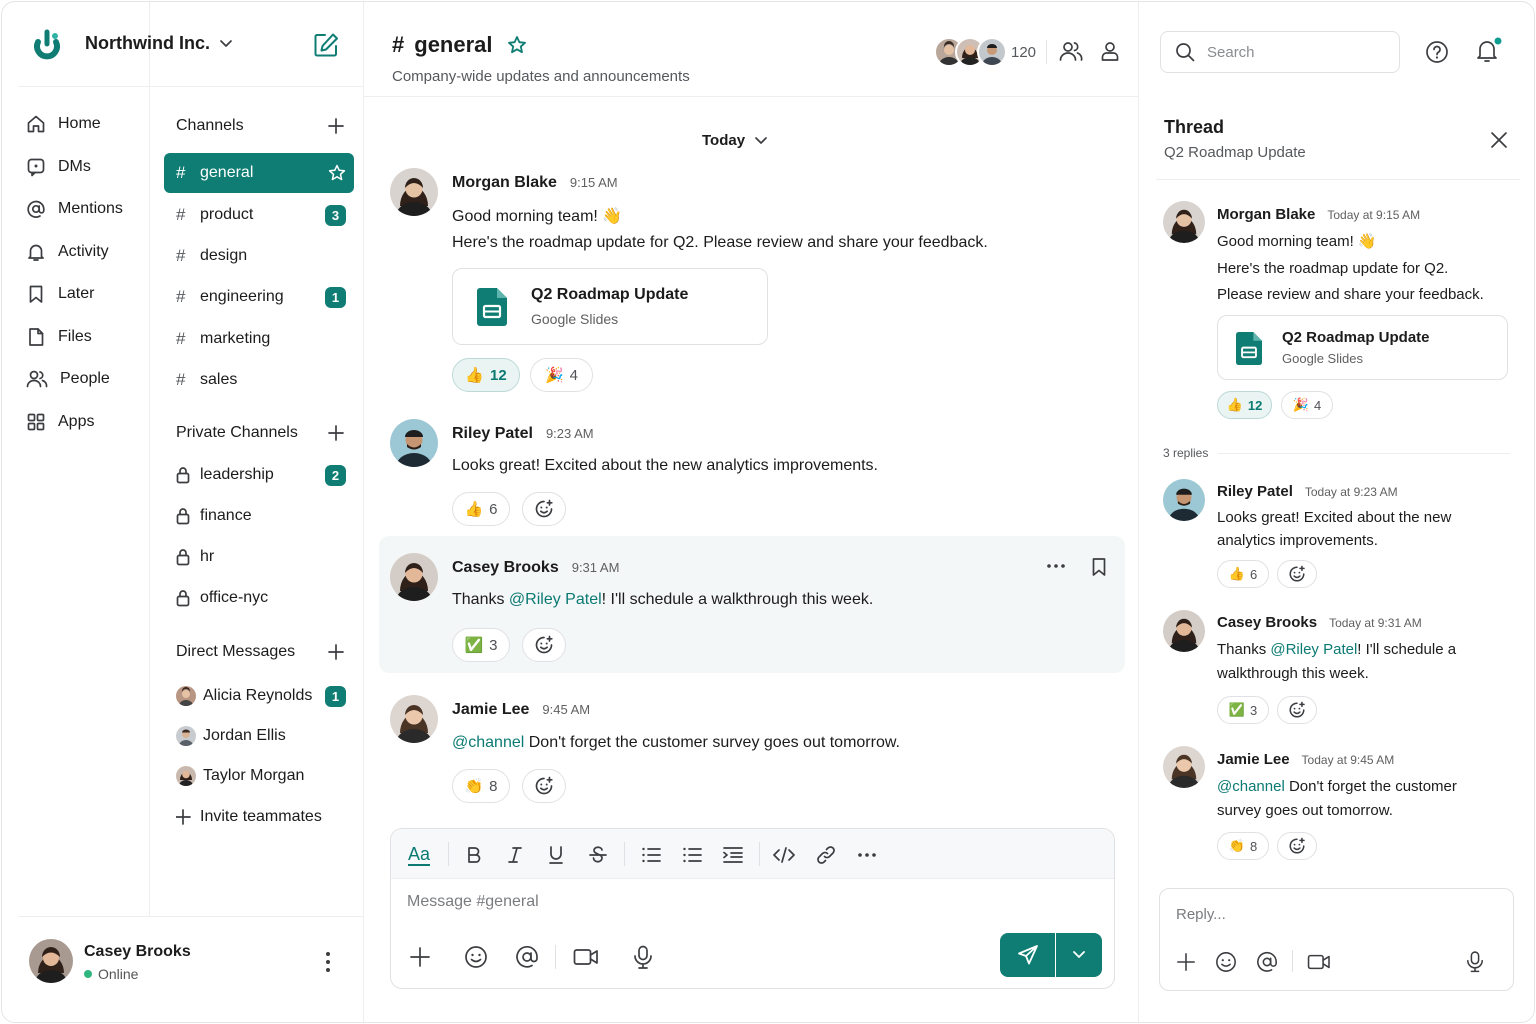 Image resolution: width=1536 pixels, height=1024 pixels. Describe the element at coordinates (867, 855) in the screenshot. I see `more-format-button` at that location.